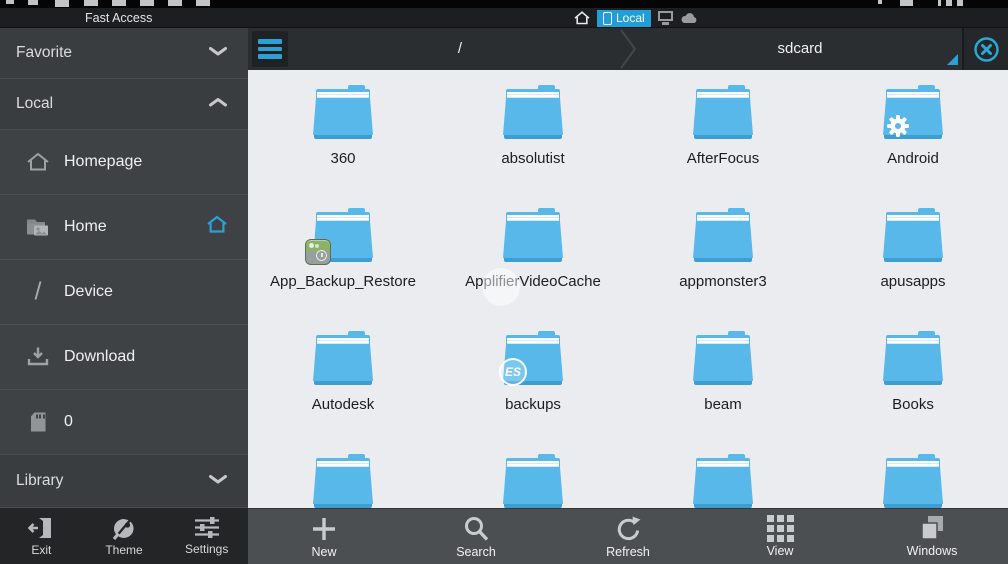 Image resolution: width=1008 pixels, height=564 pixels. Describe the element at coordinates (324, 551) in the screenshot. I see `new-label: New` at that location.